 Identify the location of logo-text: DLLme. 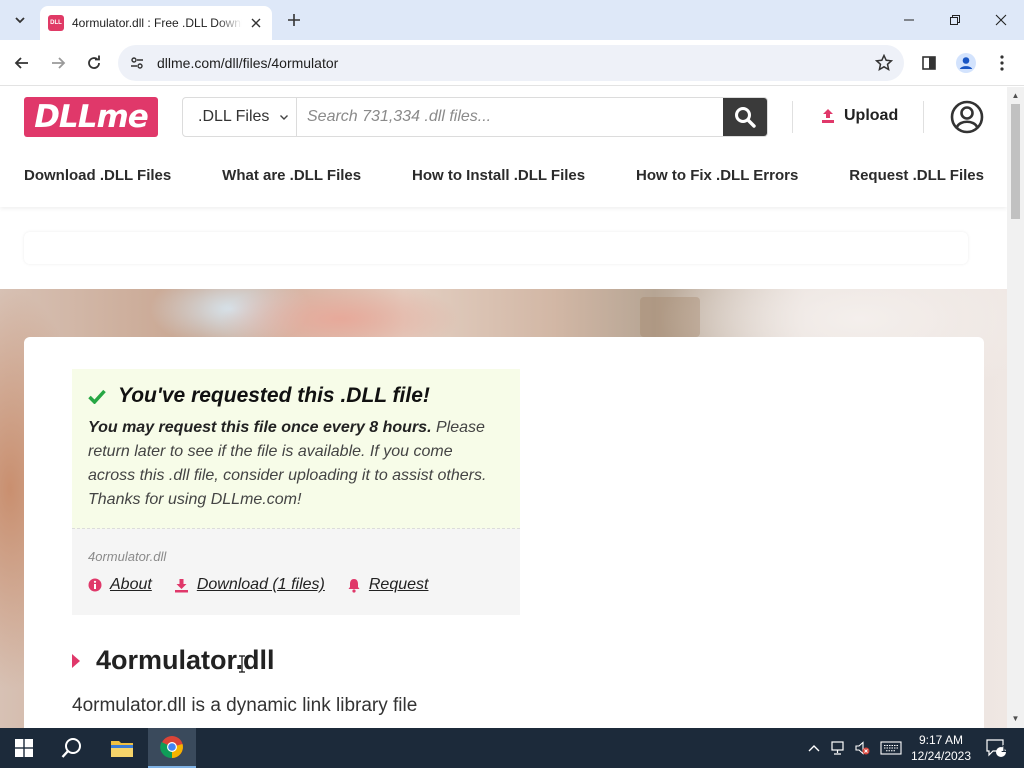
(91, 117).